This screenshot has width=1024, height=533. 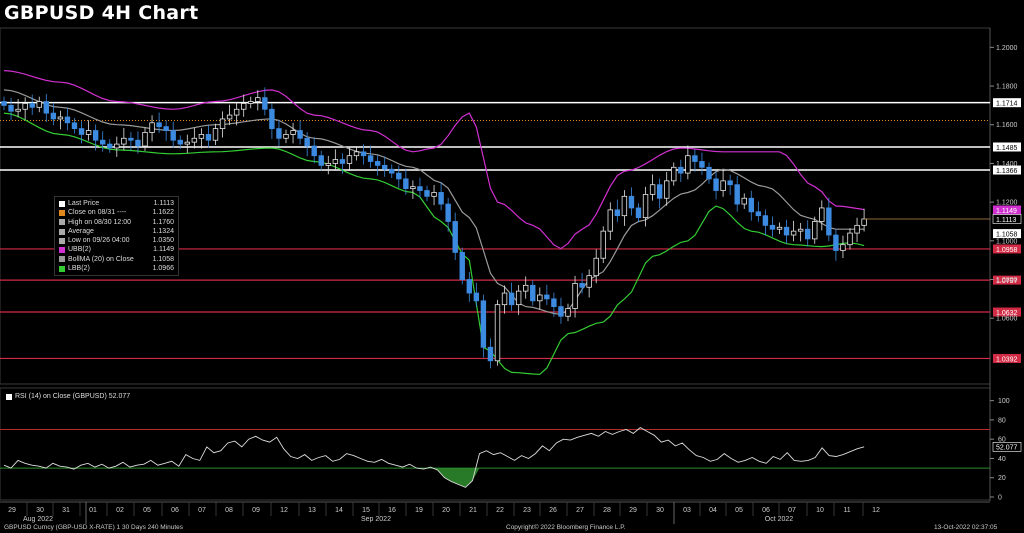 I want to click on x-day-label: 19, so click(x=419, y=510).